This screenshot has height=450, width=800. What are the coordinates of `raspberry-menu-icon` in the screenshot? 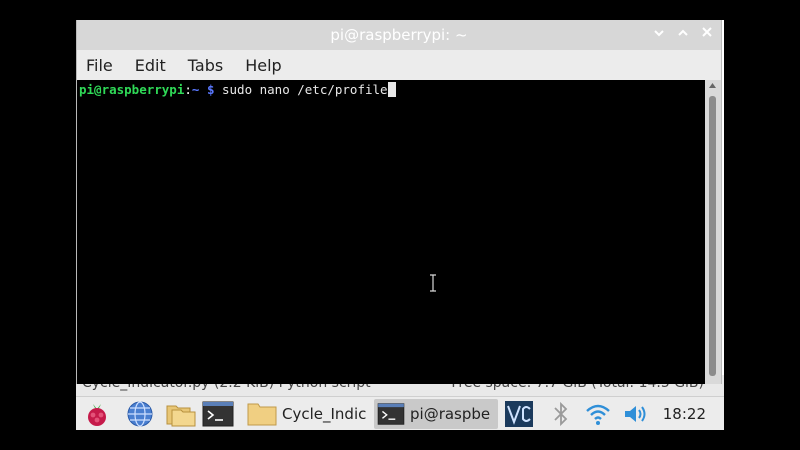 It's located at (97, 414).